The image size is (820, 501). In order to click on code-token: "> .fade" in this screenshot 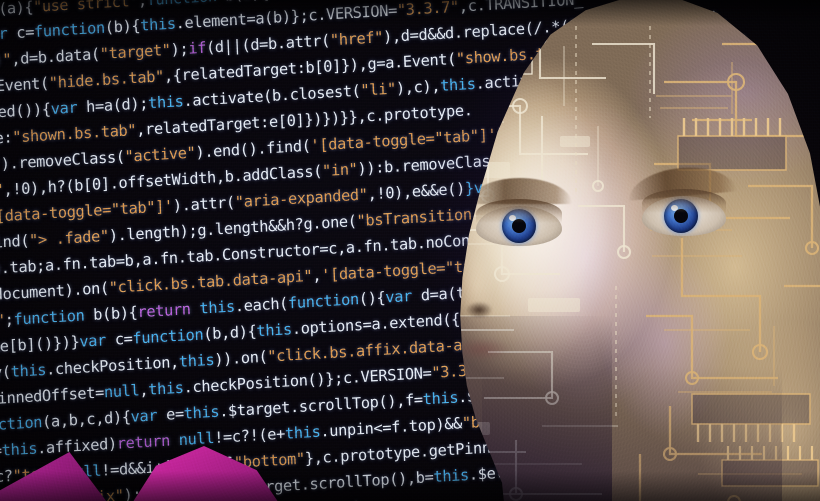, I will do `click(69, 238)`.